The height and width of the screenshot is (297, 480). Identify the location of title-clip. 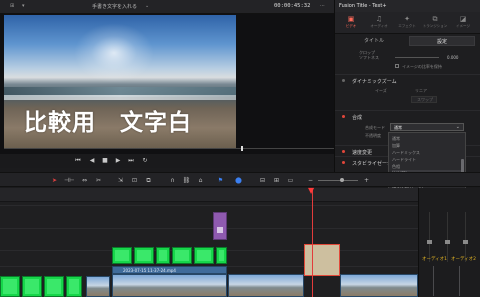
(220, 226).